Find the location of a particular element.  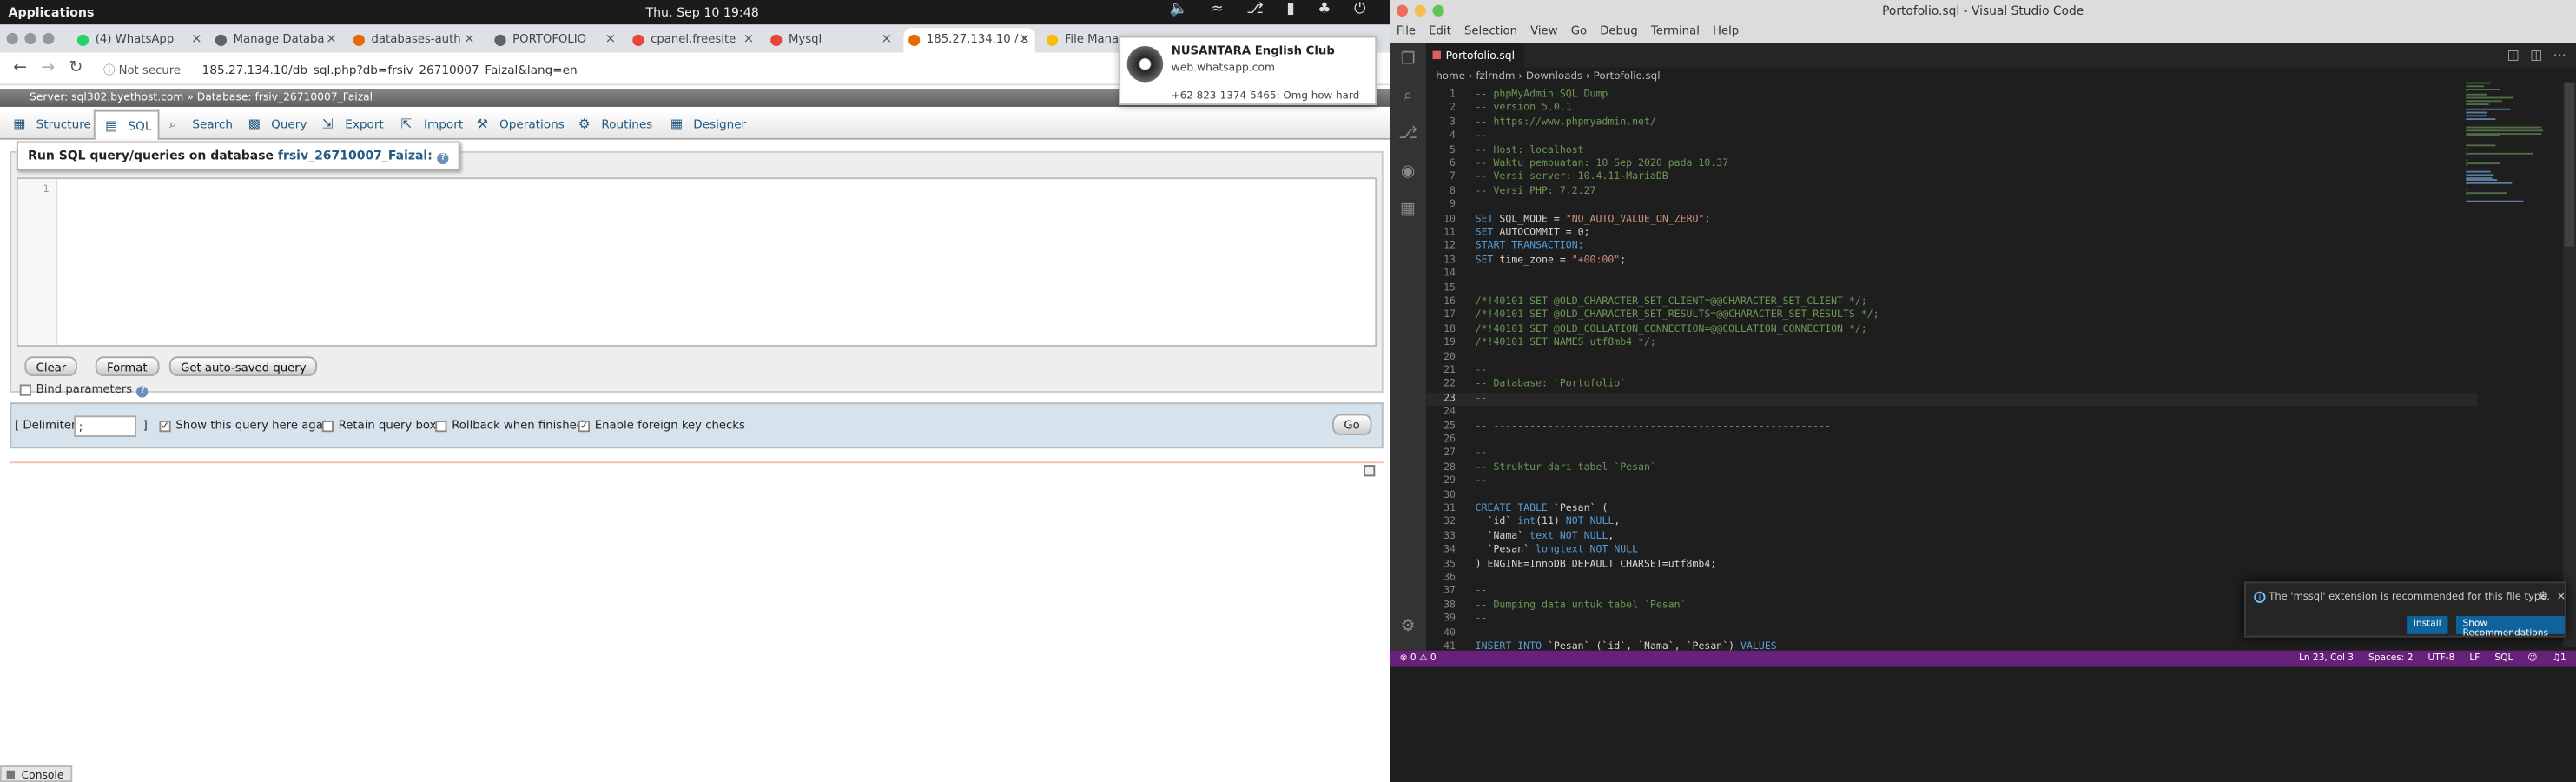

split-editor-icon: ◫ is located at coordinates (2514, 56).